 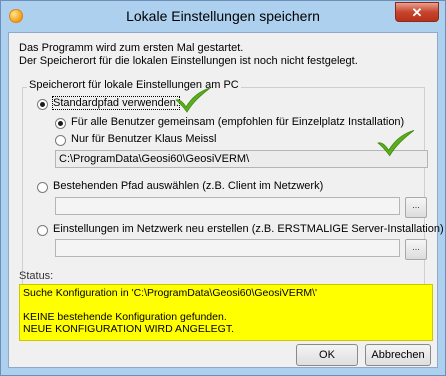 I want to click on status-label: Status:, so click(x=36, y=276).